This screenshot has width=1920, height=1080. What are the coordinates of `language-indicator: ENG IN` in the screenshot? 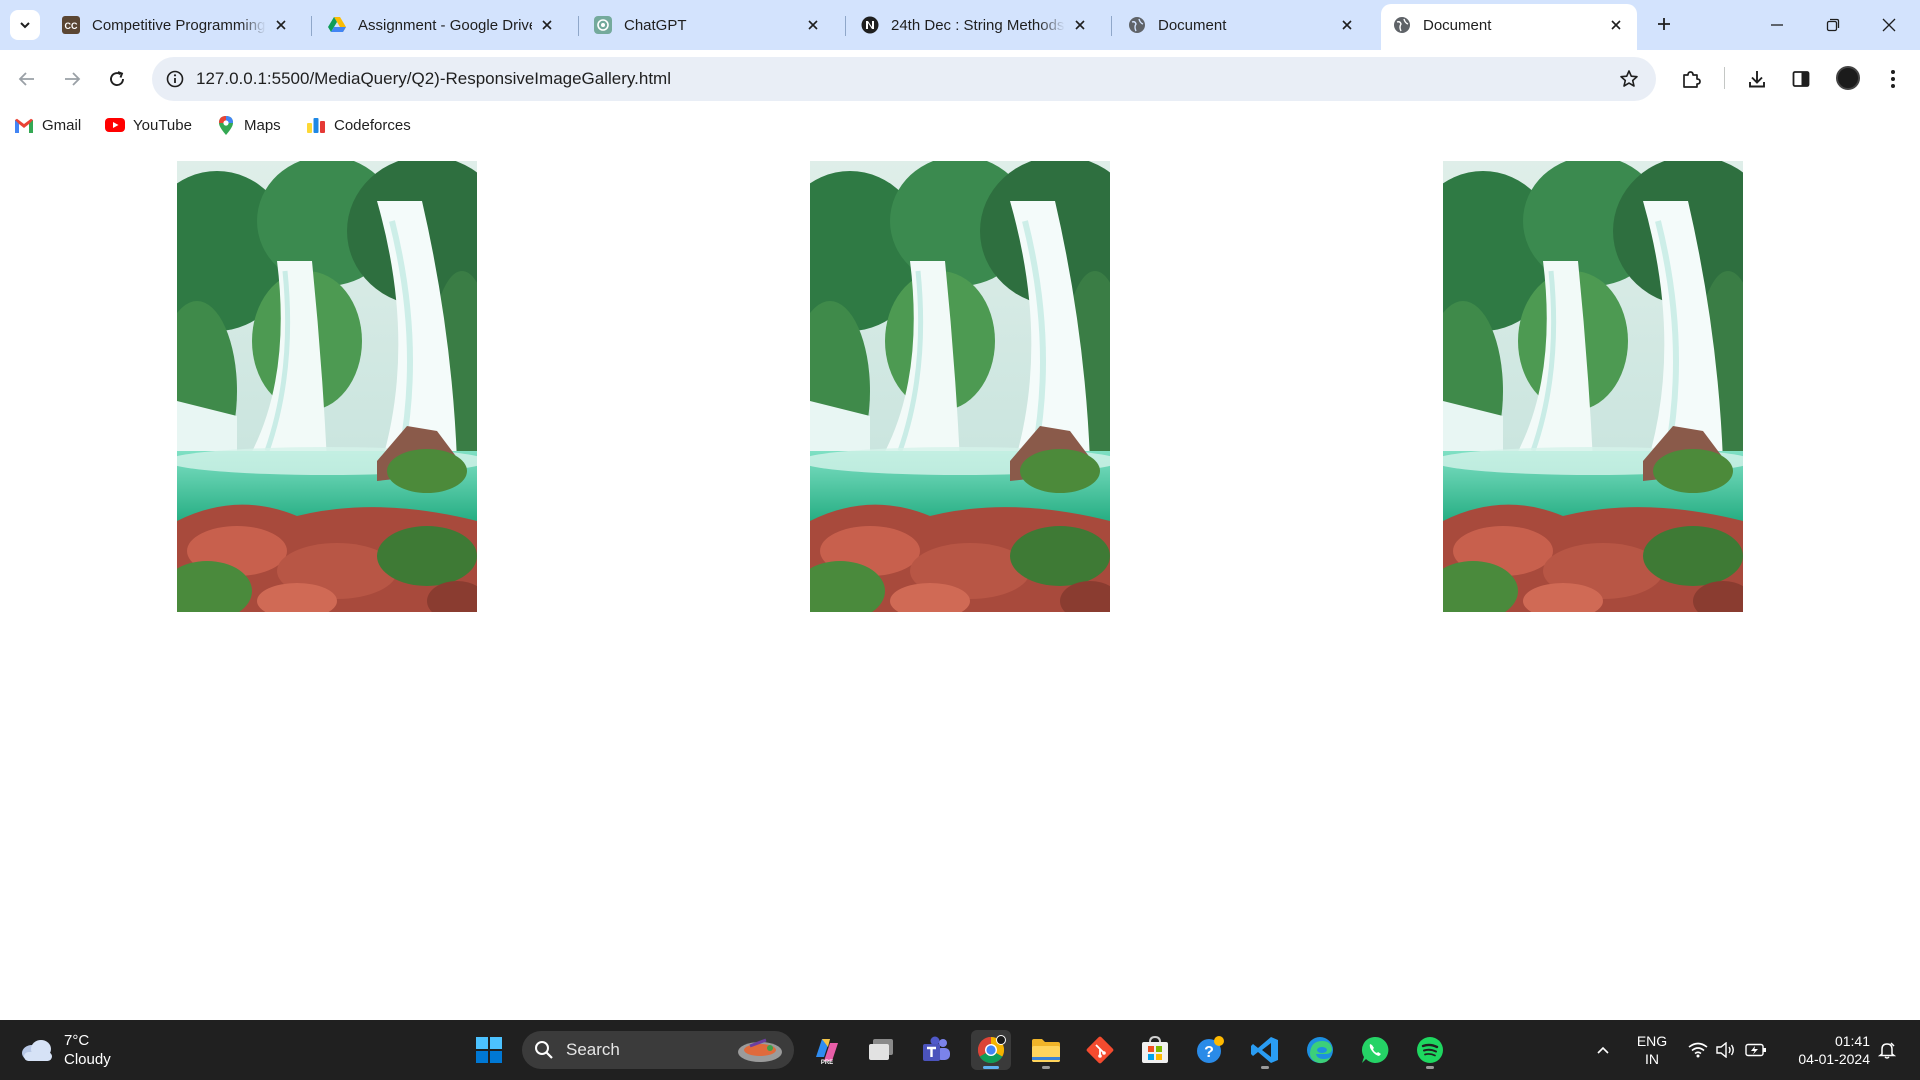 It's located at (1652, 1050).